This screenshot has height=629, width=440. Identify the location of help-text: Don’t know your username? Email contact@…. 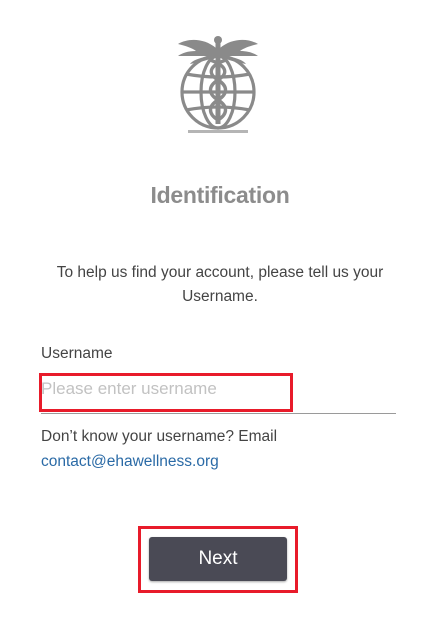
(226, 449).